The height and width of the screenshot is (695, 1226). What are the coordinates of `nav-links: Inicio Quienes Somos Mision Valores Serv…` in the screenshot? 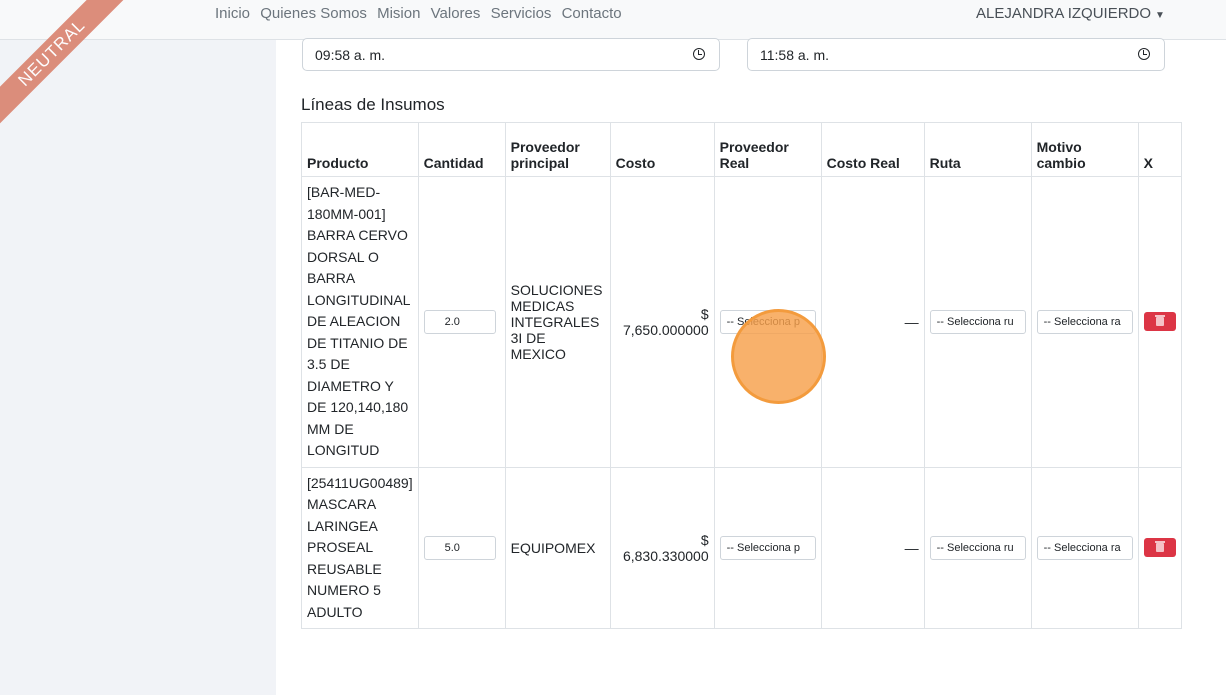 It's located at (421, 13).